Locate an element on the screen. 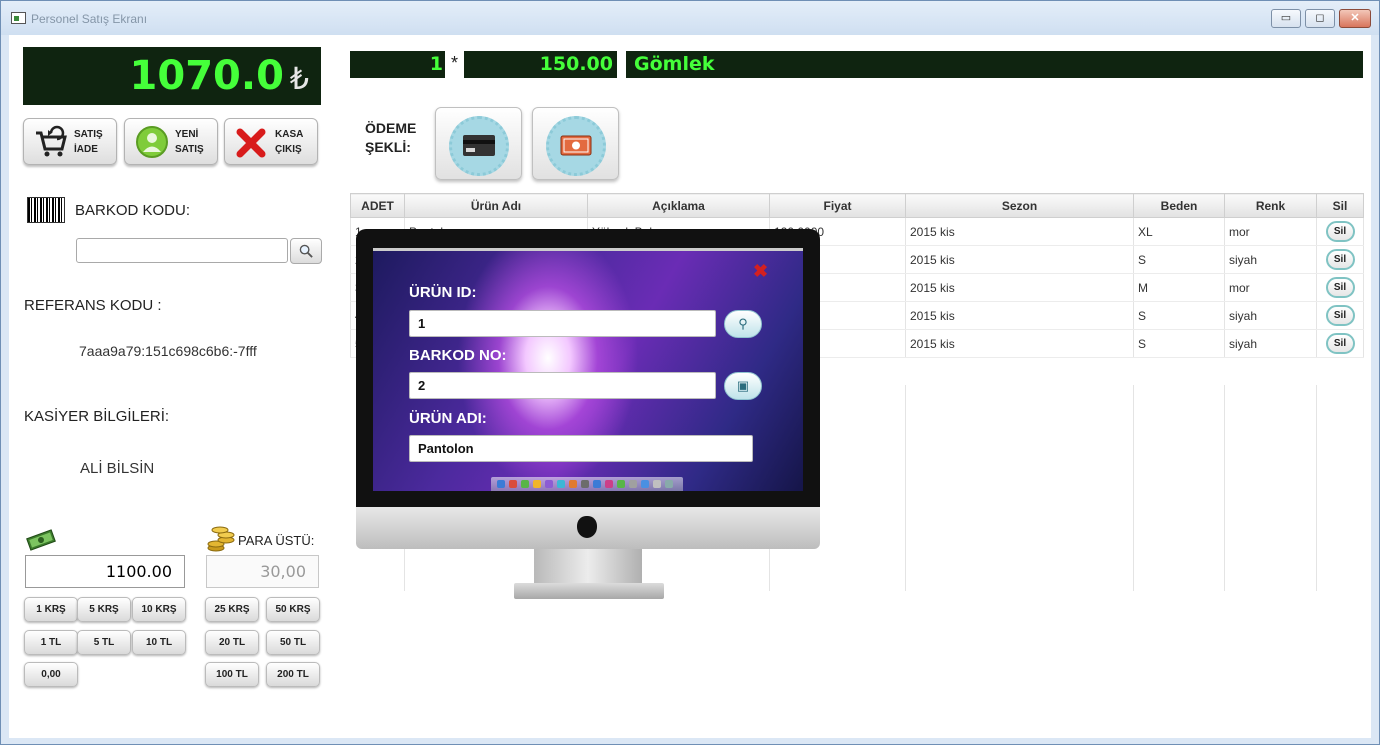  reference-label: REFERANS KODU : is located at coordinates (93, 305).